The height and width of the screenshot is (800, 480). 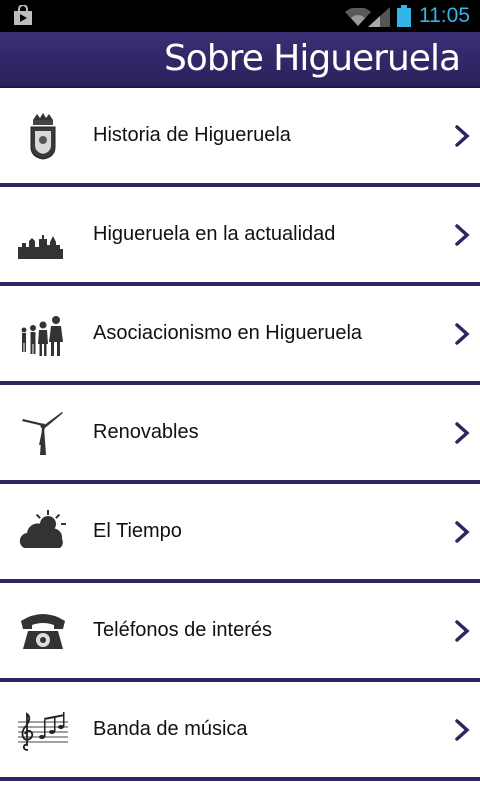 I want to click on menu-item-historia: Historia de Higueruela, so click(x=240, y=137).